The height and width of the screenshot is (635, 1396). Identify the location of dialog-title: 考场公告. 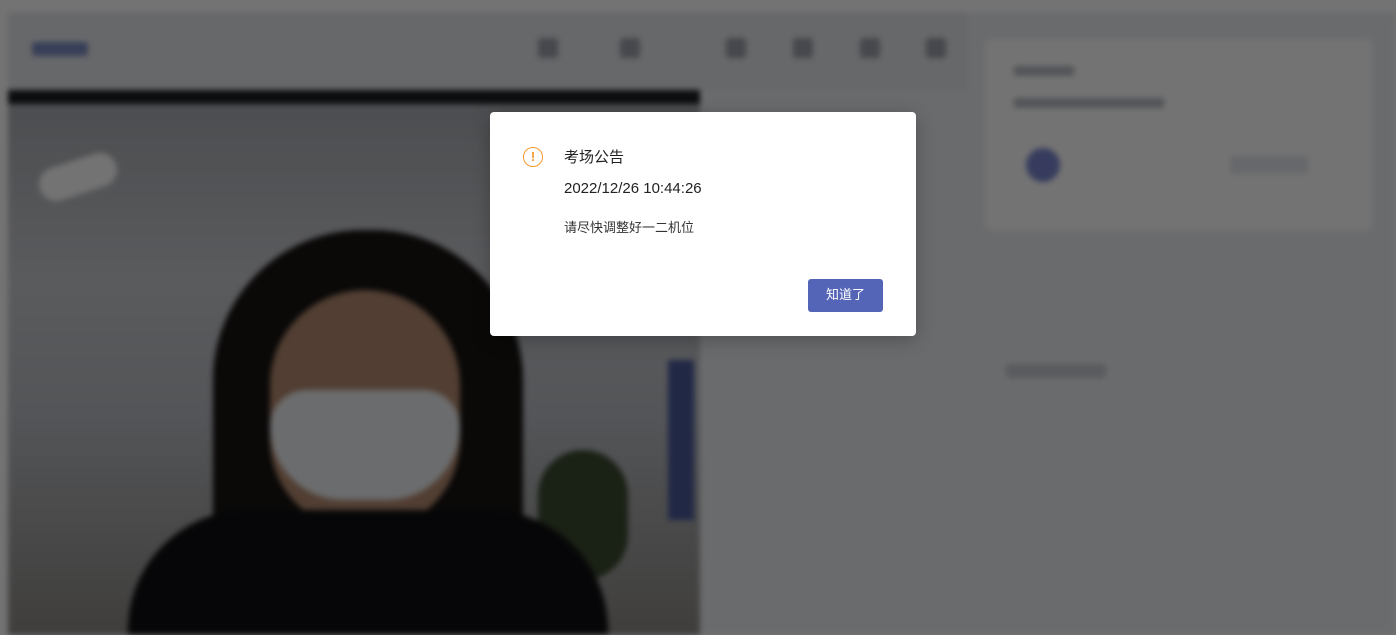
(594, 157).